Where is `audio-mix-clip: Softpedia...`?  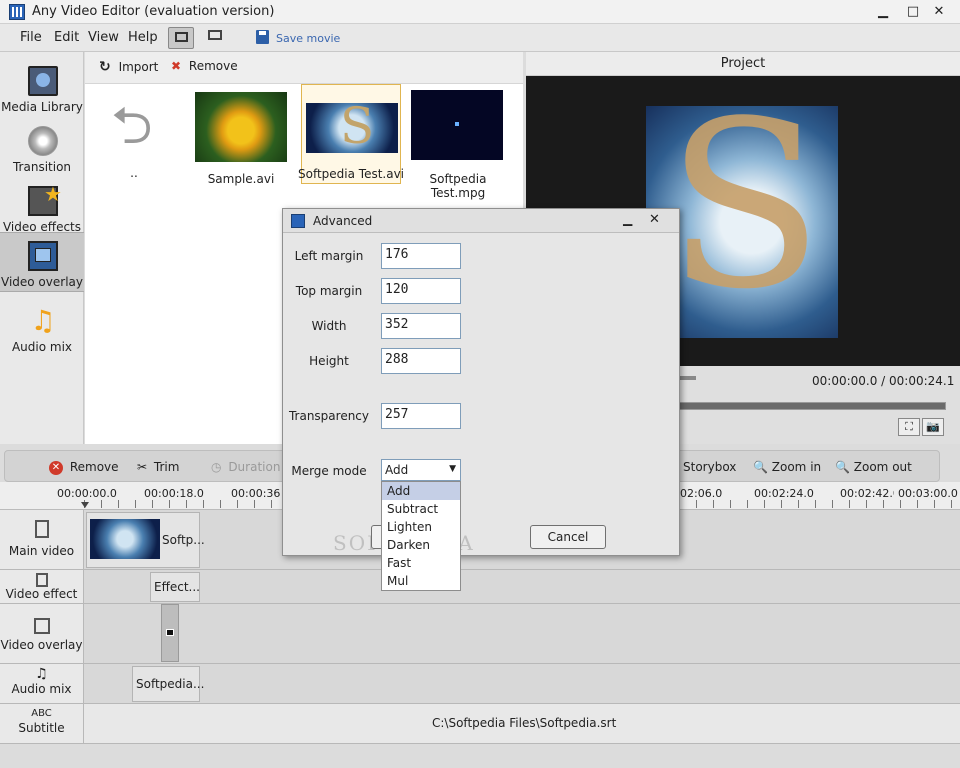 audio-mix-clip: Softpedia... is located at coordinates (168, 684).